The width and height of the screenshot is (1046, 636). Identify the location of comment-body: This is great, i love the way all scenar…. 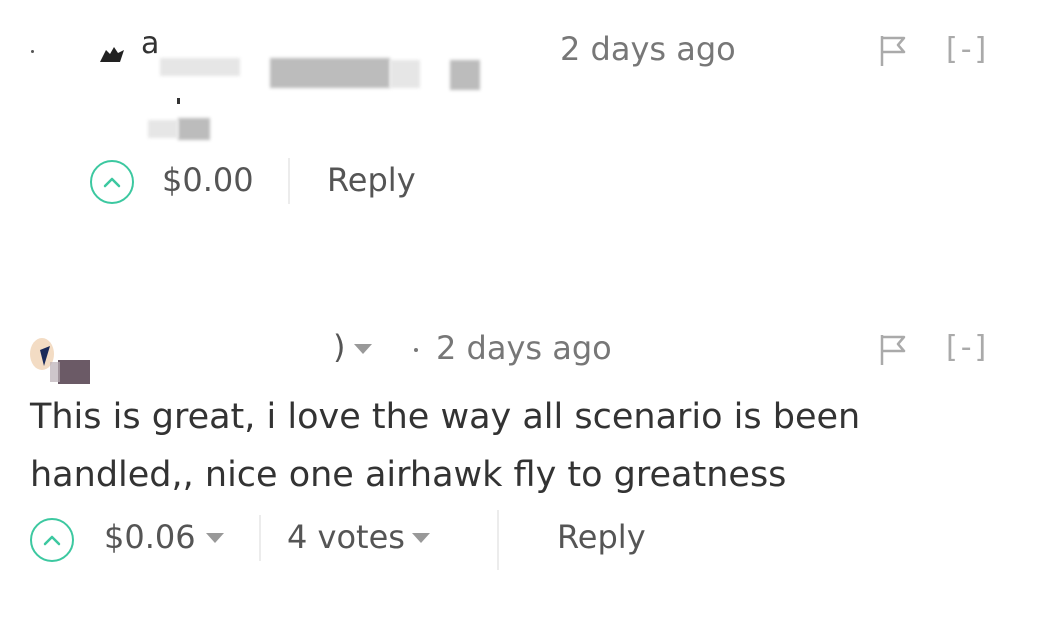
(445, 446).